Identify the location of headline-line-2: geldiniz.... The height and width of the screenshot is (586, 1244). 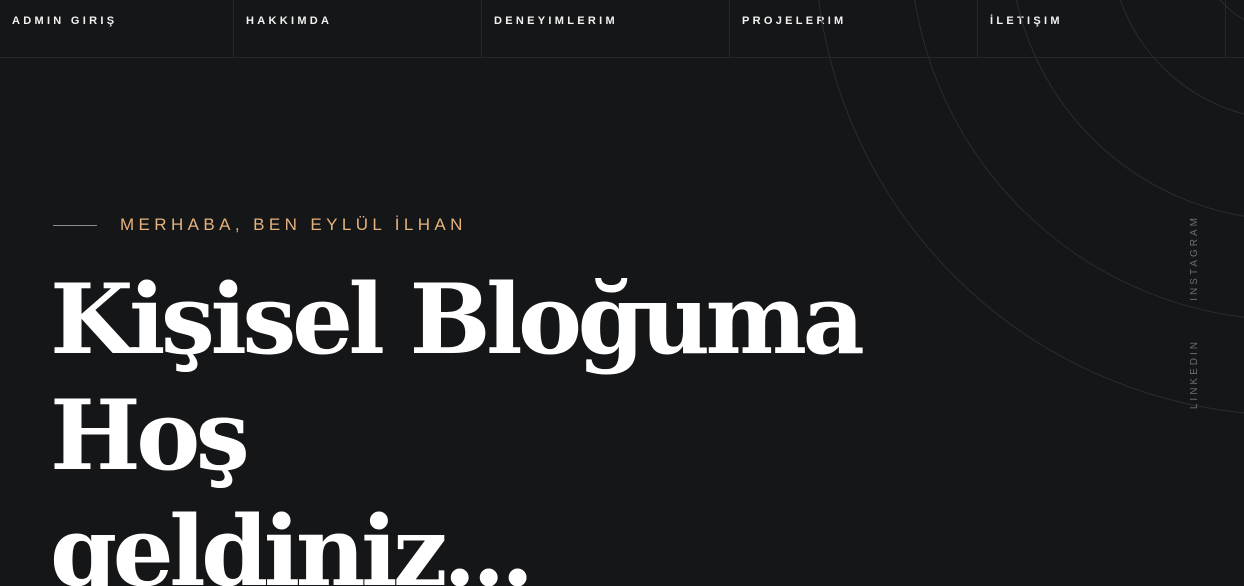
(292, 540).